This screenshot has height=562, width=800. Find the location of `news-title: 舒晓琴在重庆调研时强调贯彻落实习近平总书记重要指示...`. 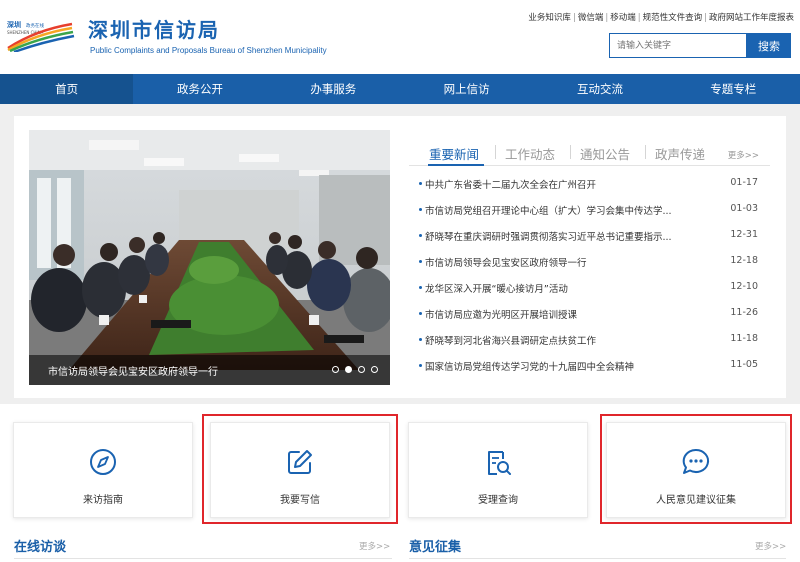

news-title: 舒晓琴在重庆调研时强调贯彻落实习近平总书记重要指示... is located at coordinates (555, 236).